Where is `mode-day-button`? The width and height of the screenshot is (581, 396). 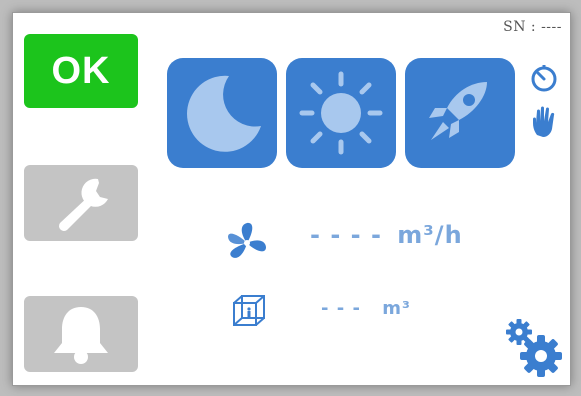 mode-day-button is located at coordinates (341, 113).